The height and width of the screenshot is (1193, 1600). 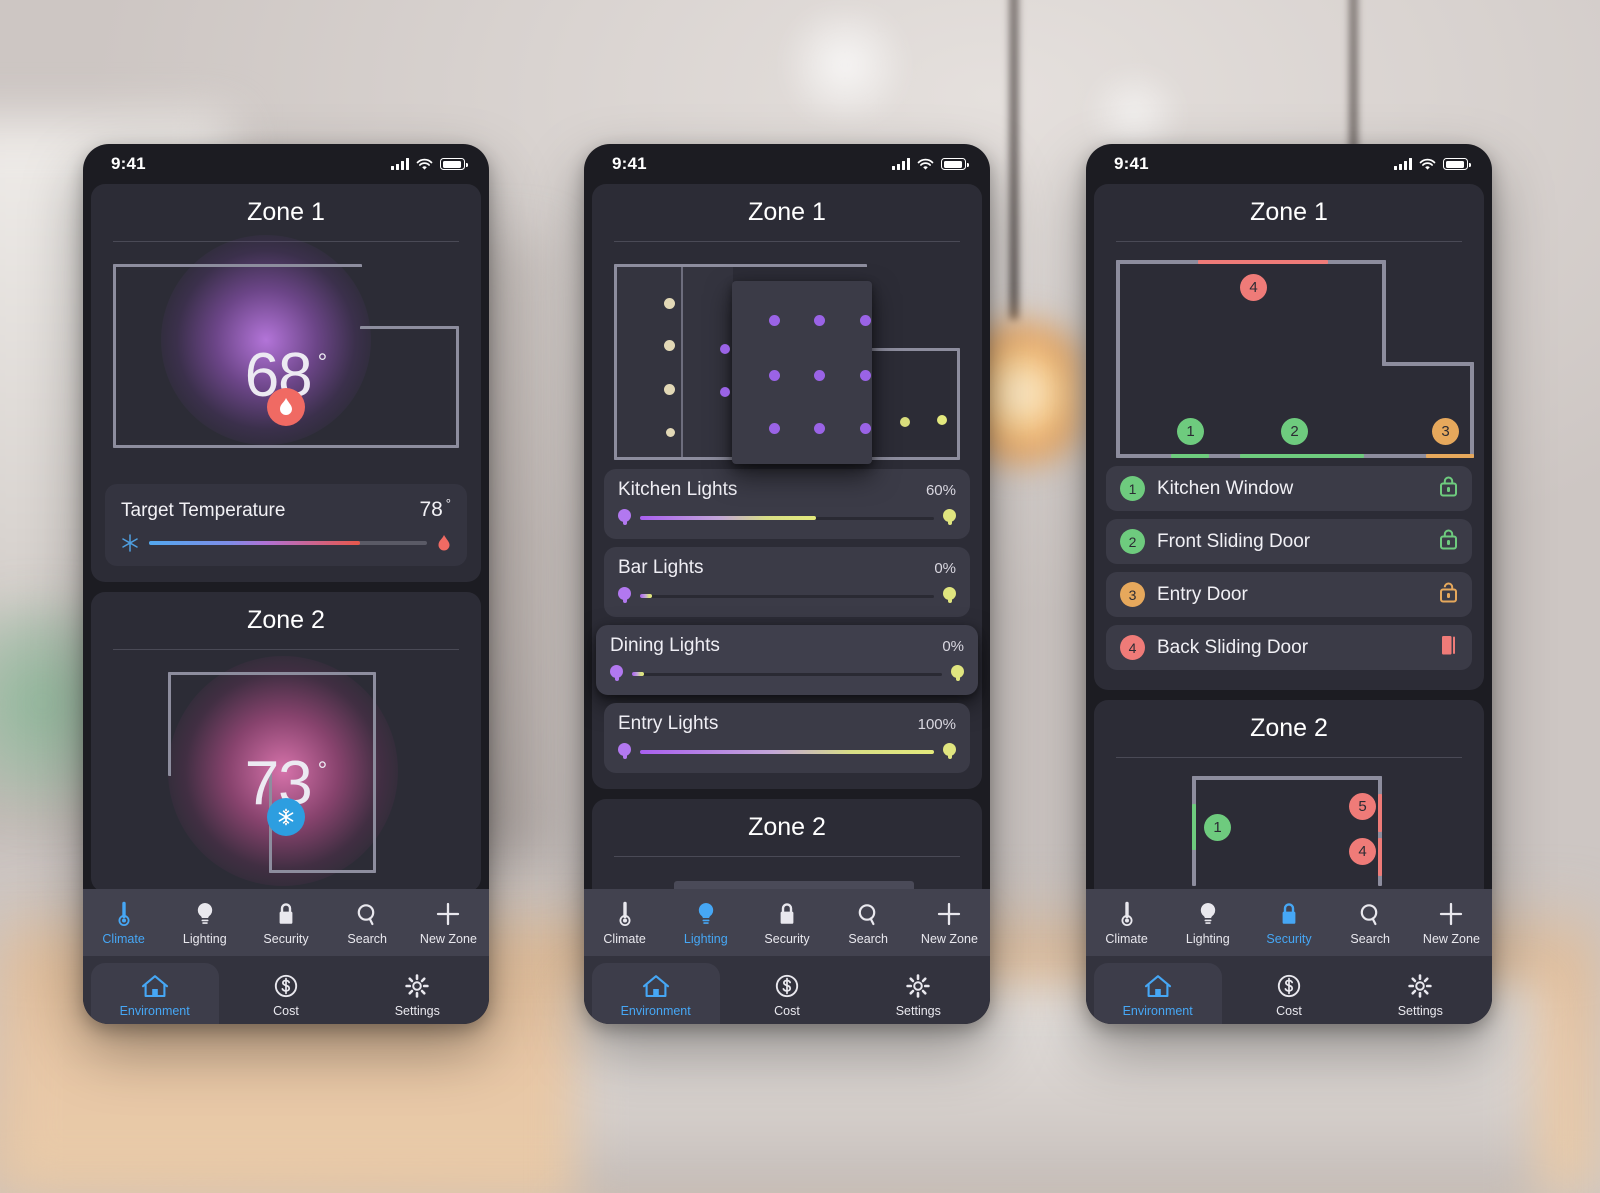 I want to click on wall-right-lower, so click(x=1472, y=410).